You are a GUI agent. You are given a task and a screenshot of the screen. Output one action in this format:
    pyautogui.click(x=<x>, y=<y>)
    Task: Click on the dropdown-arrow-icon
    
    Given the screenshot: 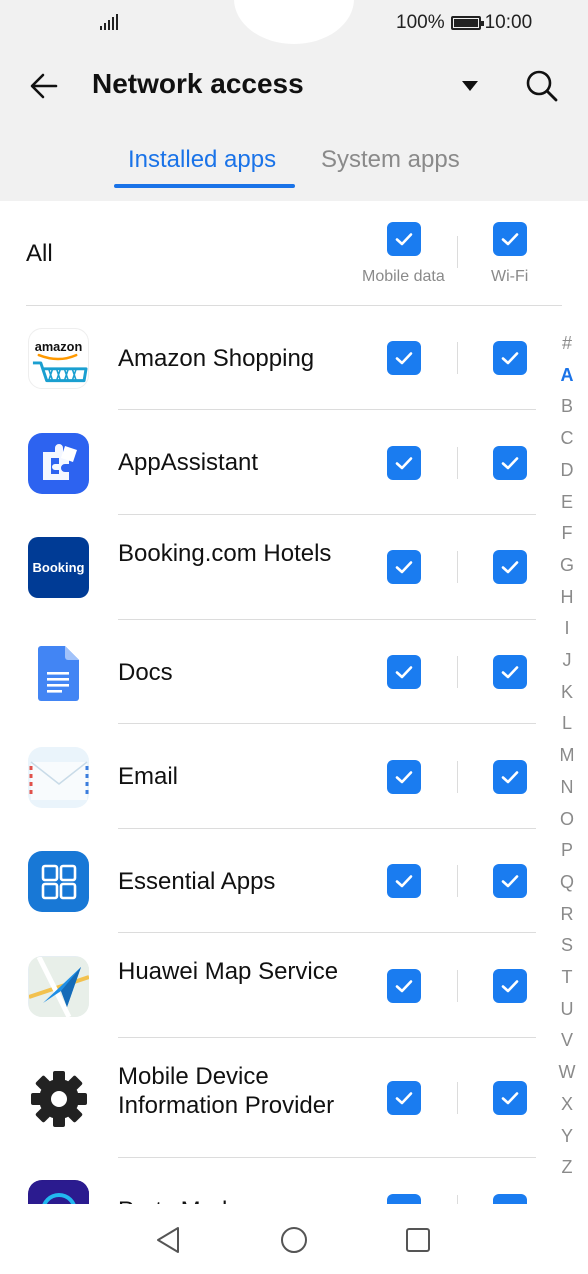 What is the action you would take?
    pyautogui.click(x=470, y=86)
    